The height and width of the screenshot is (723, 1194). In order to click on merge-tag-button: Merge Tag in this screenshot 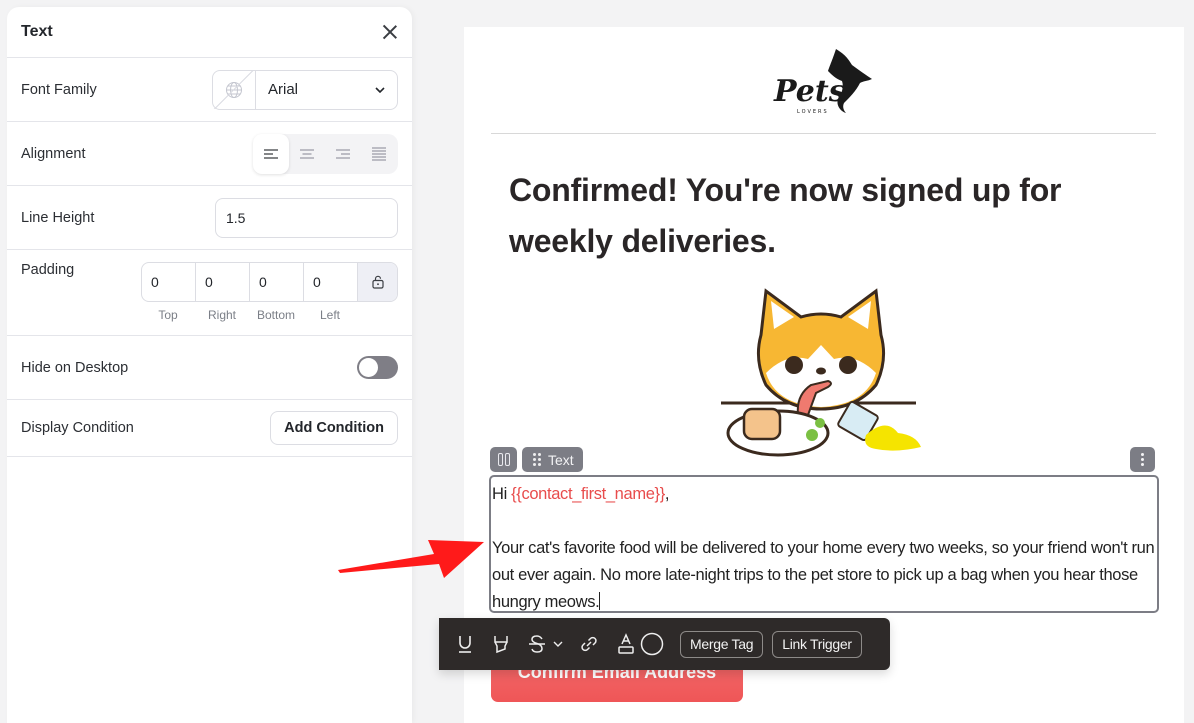, I will do `click(722, 644)`.